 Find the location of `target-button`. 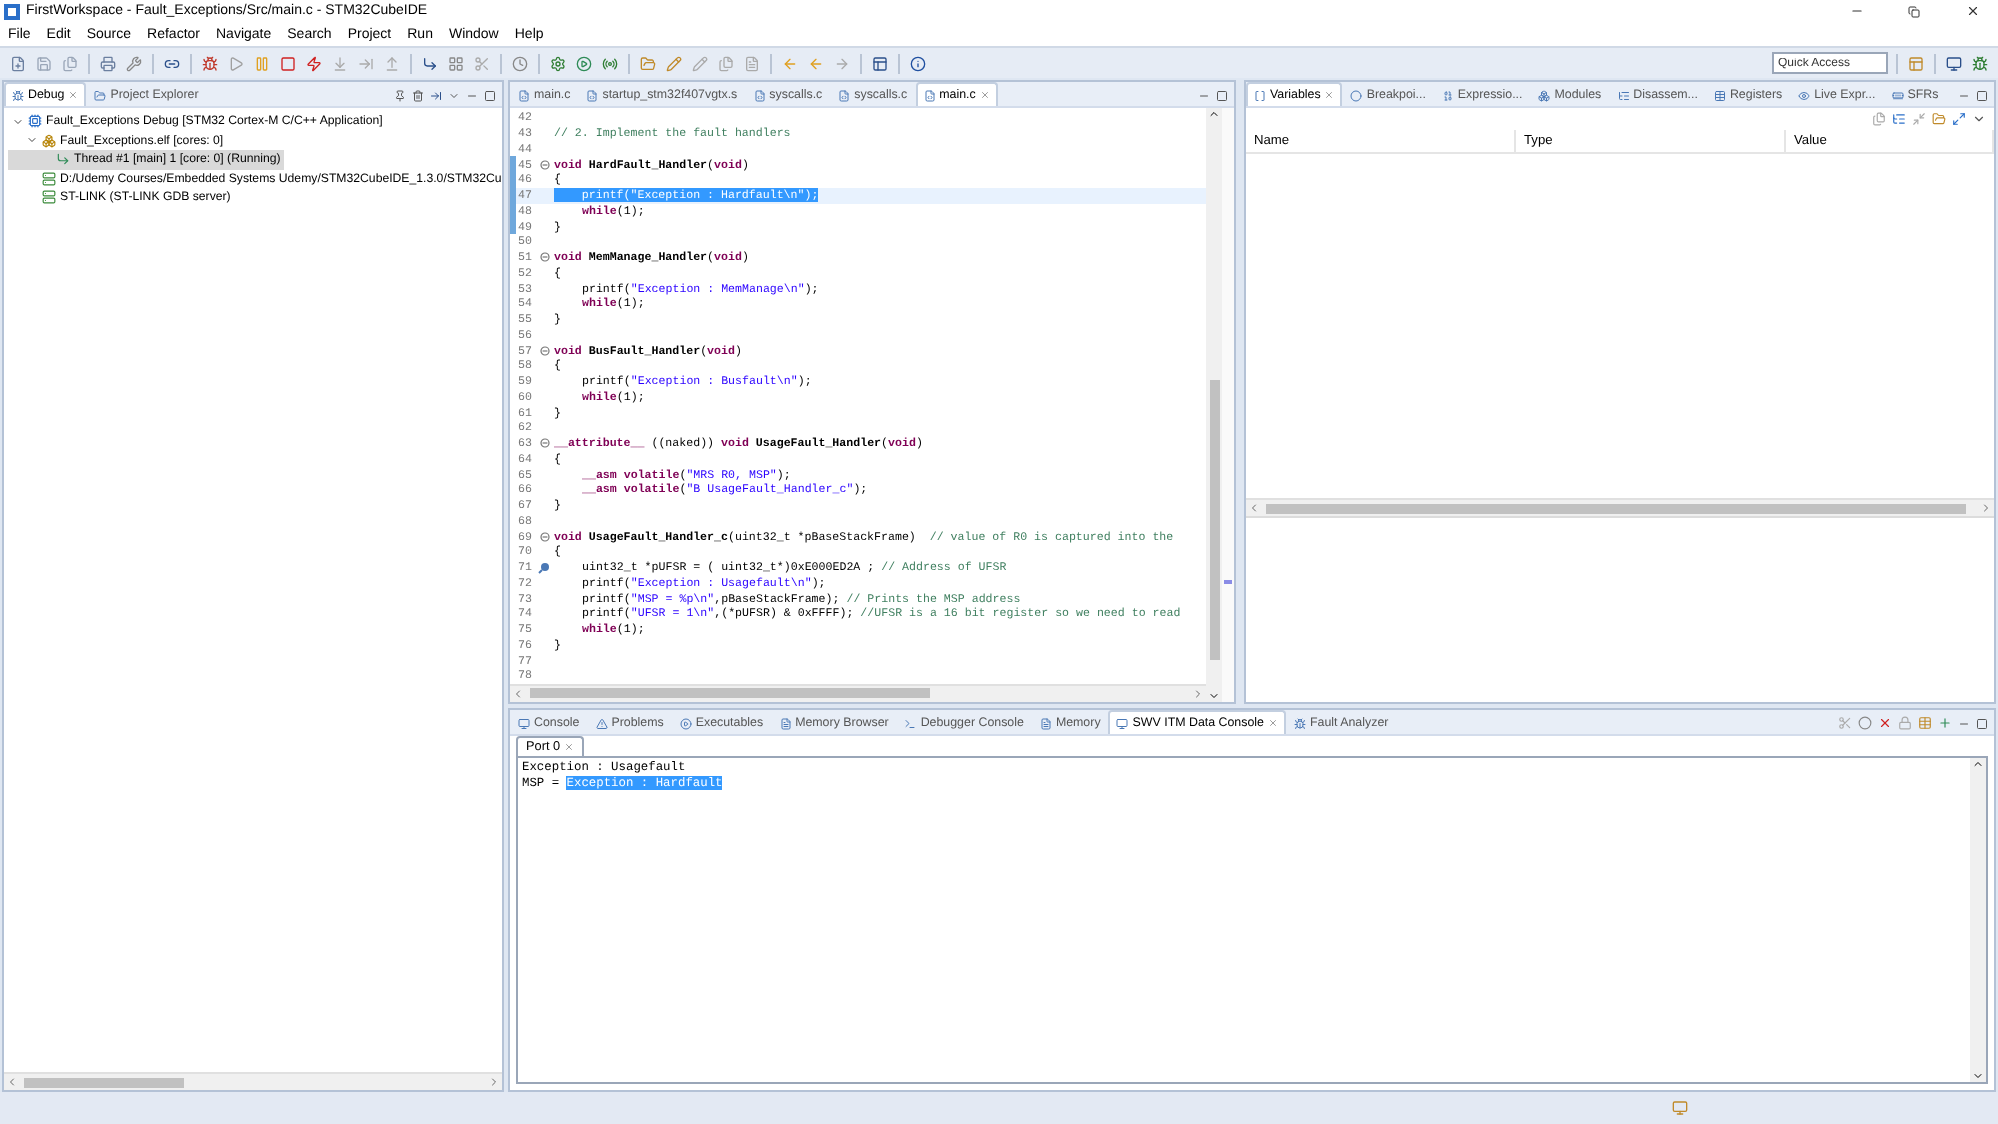

target-button is located at coordinates (610, 63).